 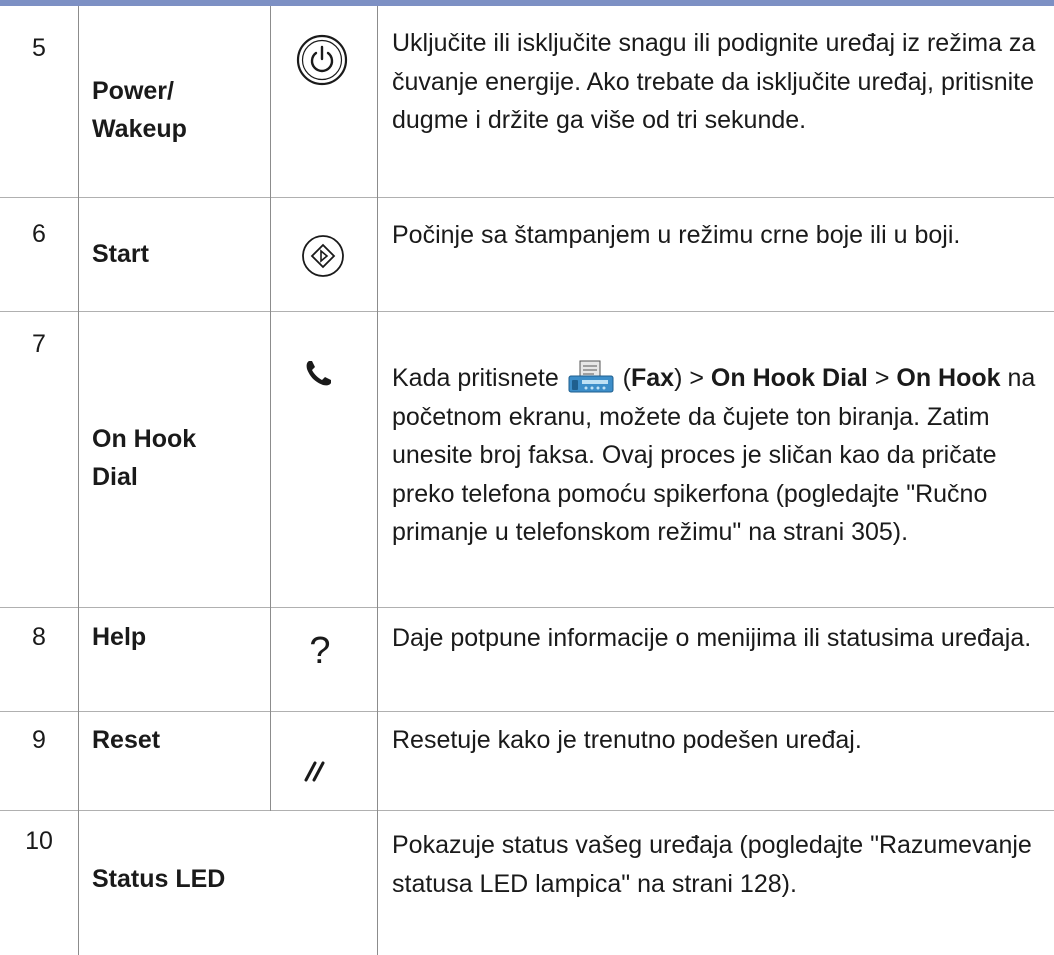 What do you see at coordinates (39, 841) in the screenshot?
I see `row-number: 10` at bounding box center [39, 841].